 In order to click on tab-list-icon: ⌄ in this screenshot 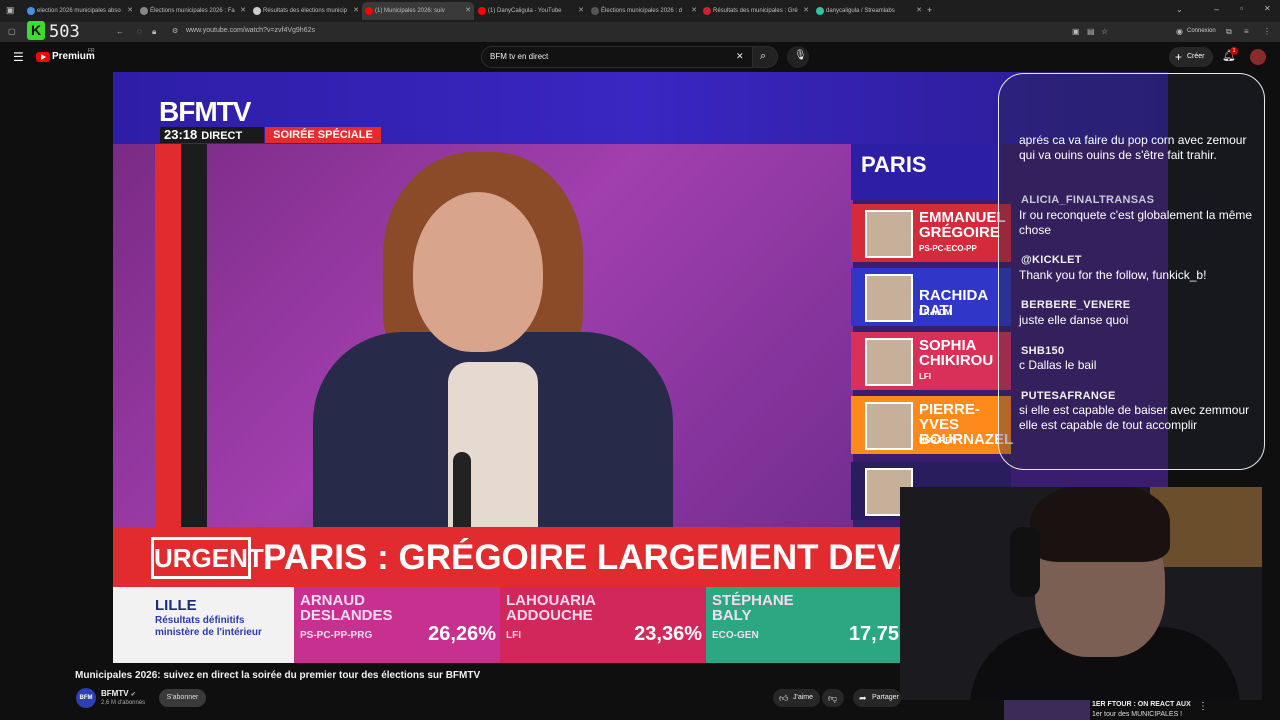, I will do `click(1179, 10)`.